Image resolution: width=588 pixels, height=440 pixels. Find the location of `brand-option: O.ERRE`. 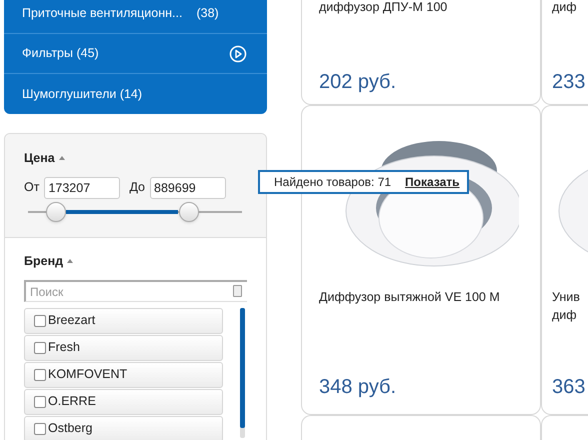

brand-option: O.ERRE is located at coordinates (123, 401).